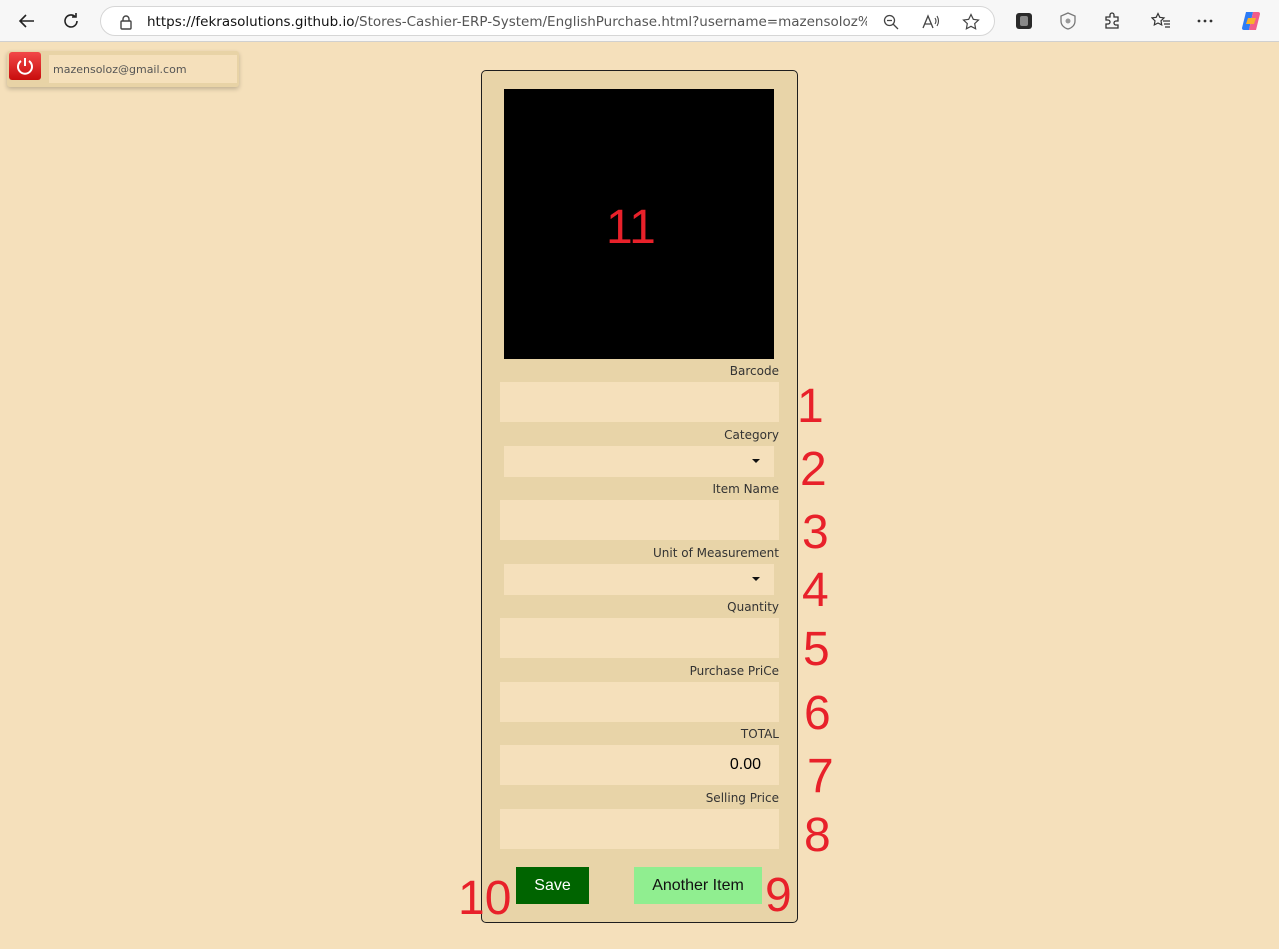 The height and width of the screenshot is (949, 1279). Describe the element at coordinates (27, 21) in the screenshot. I see `back-icon` at that location.